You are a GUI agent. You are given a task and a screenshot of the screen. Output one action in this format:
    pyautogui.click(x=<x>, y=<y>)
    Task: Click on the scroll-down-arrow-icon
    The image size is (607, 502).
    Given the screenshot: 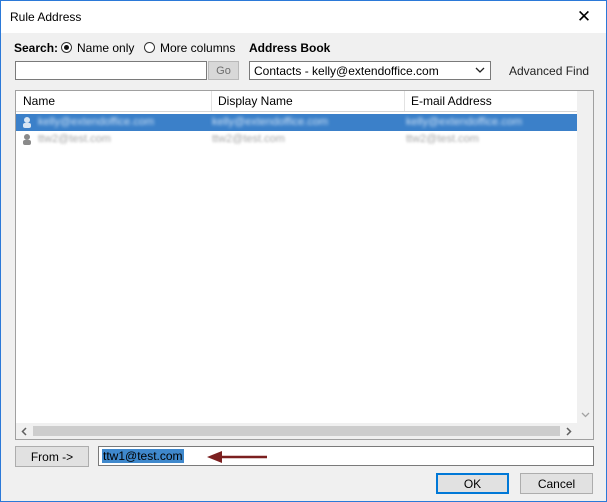 What is the action you would take?
    pyautogui.click(x=585, y=415)
    